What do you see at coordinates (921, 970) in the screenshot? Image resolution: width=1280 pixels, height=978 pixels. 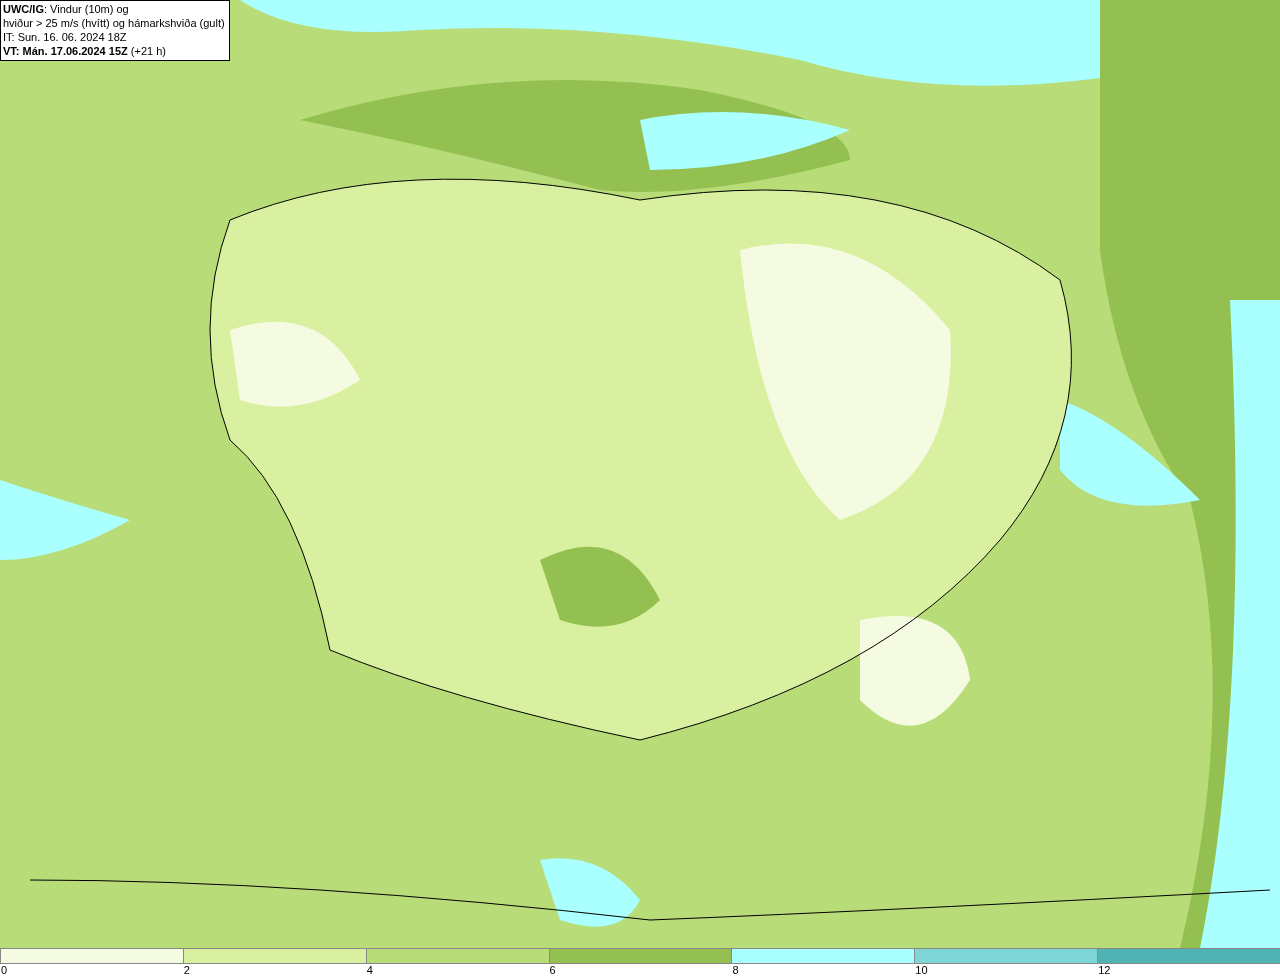 I see `scale-label: 10` at bounding box center [921, 970].